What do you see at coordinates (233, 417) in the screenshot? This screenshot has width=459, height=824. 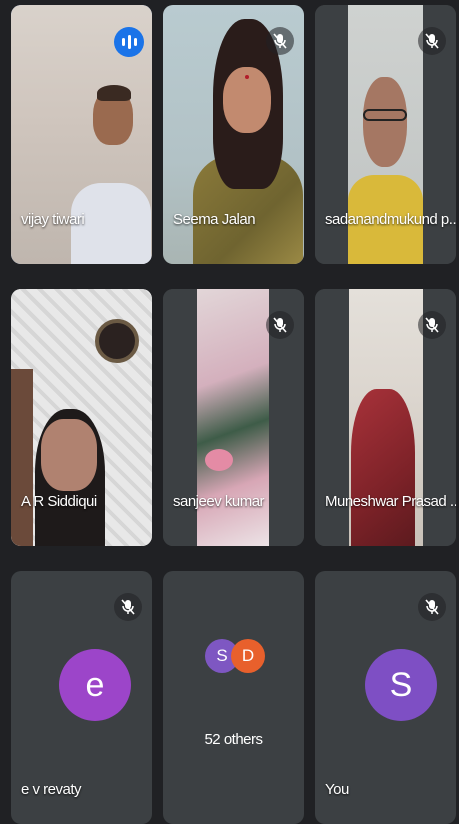 I see `participant-tile-sanjeev-kumar: sanjeev kumar` at bounding box center [233, 417].